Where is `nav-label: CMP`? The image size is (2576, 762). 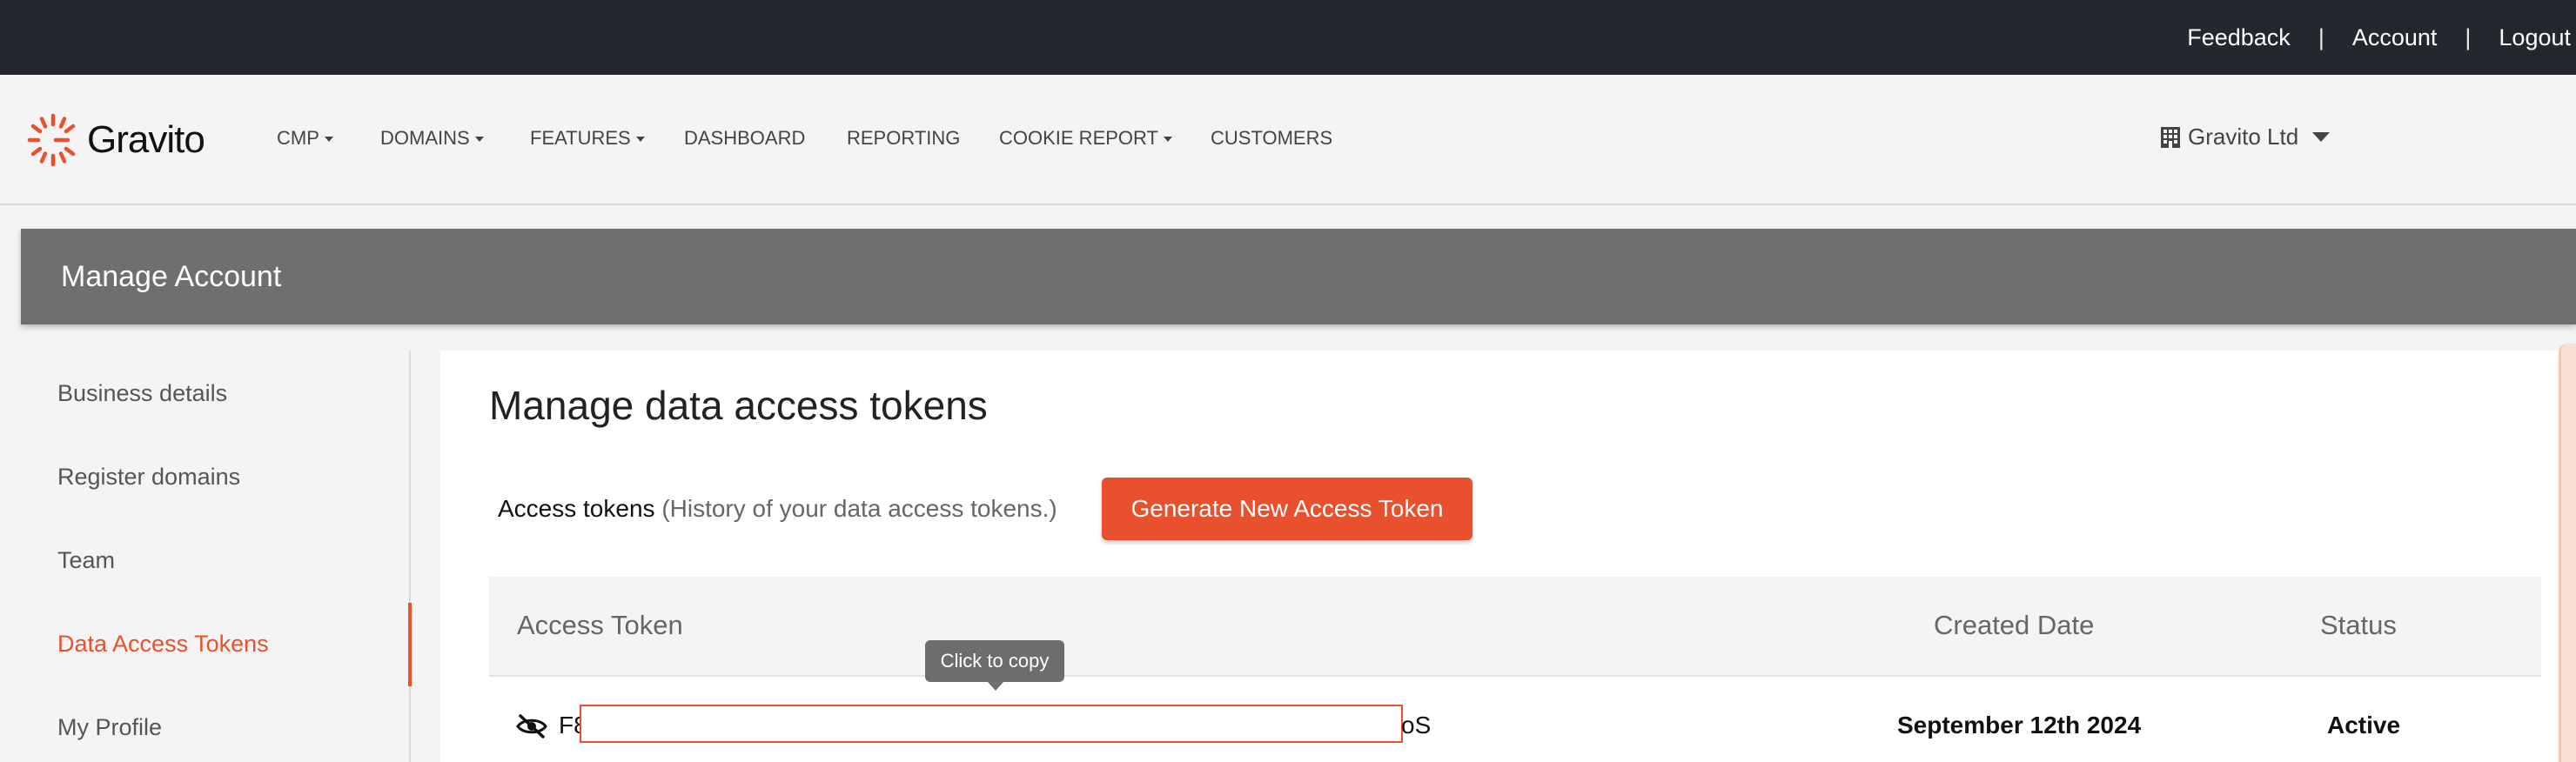
nav-label: CMP is located at coordinates (298, 138).